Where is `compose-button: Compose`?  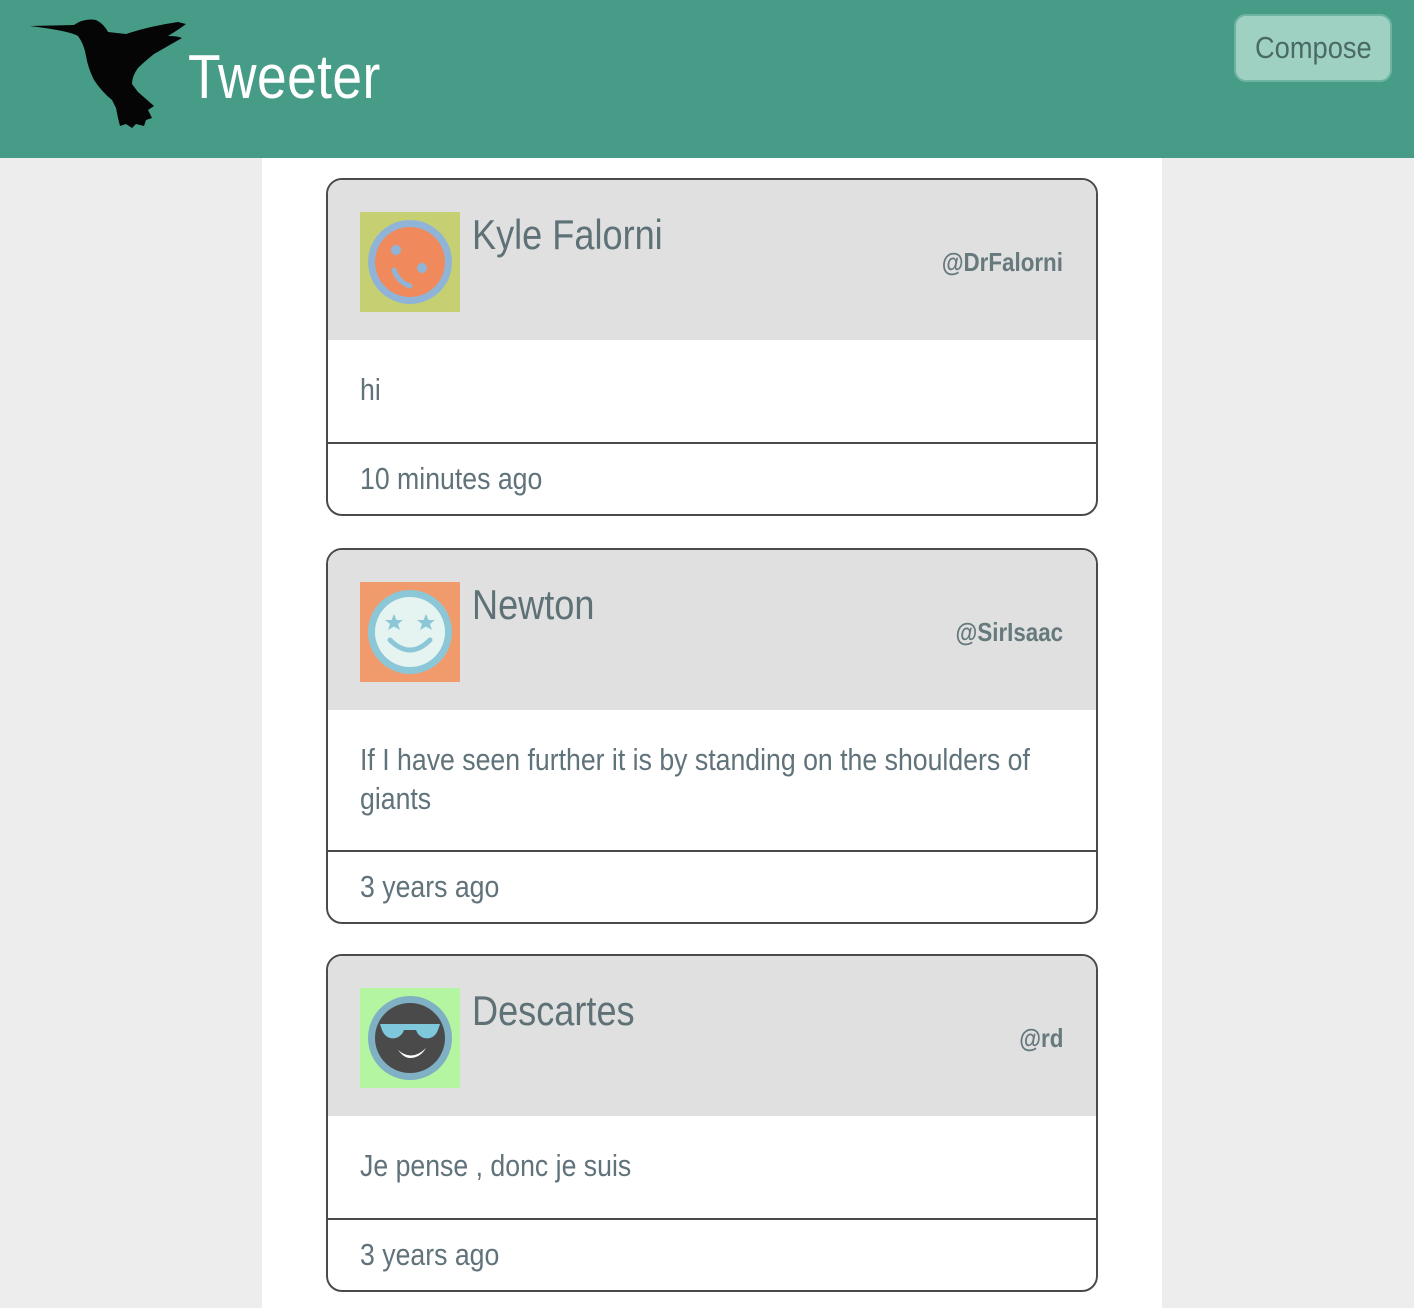
compose-button: Compose is located at coordinates (1313, 48).